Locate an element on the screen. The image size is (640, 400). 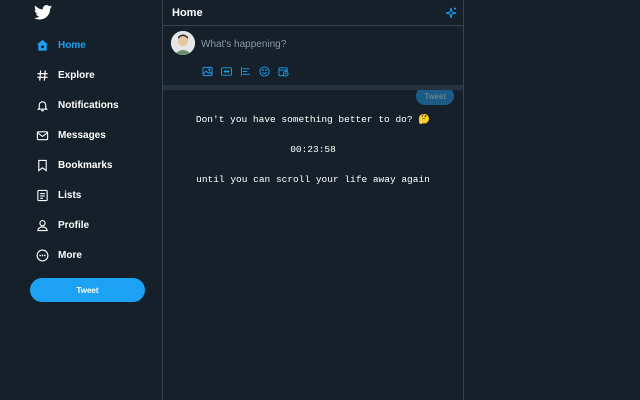
list-icon is located at coordinates (42, 195).